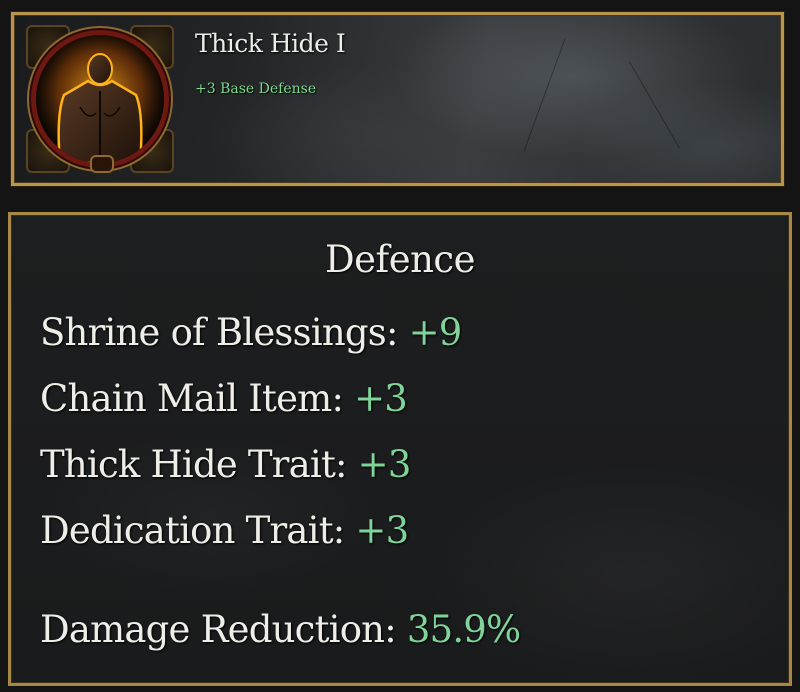 The width and height of the screenshot is (800, 692). Describe the element at coordinates (463, 629) in the screenshot. I see `damage-reduction-value: 35.9%` at that location.